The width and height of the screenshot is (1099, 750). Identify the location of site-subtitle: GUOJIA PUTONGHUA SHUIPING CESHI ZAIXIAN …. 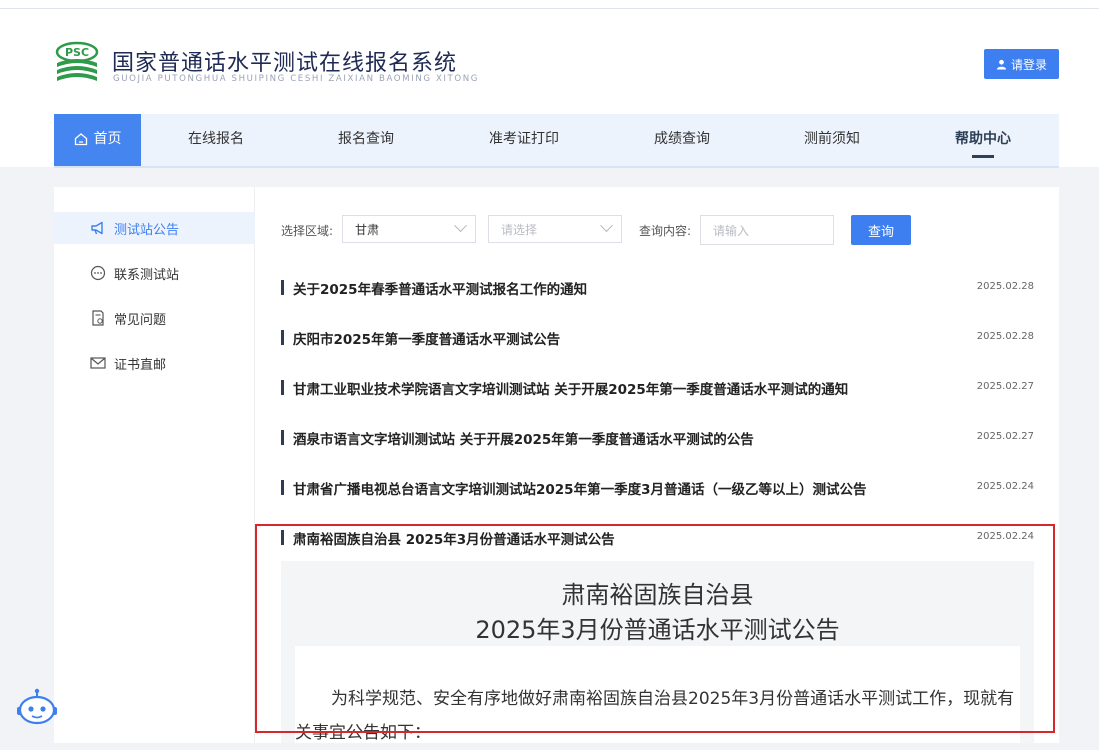
(296, 79).